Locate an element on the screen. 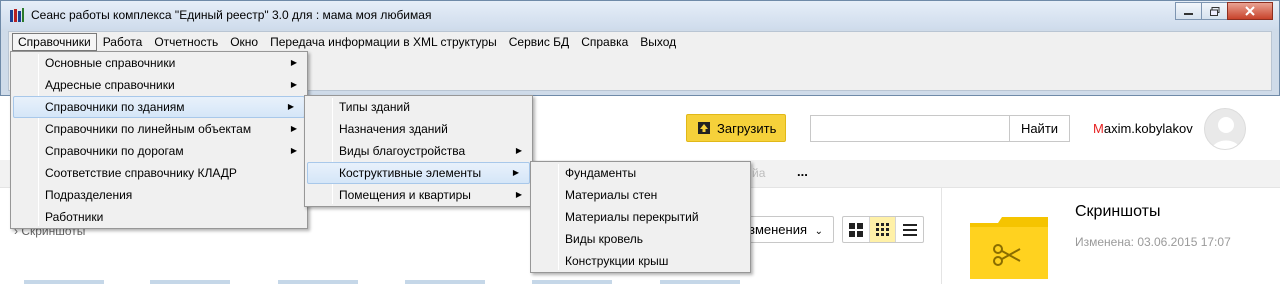  close-icon is located at coordinates (1250, 11).